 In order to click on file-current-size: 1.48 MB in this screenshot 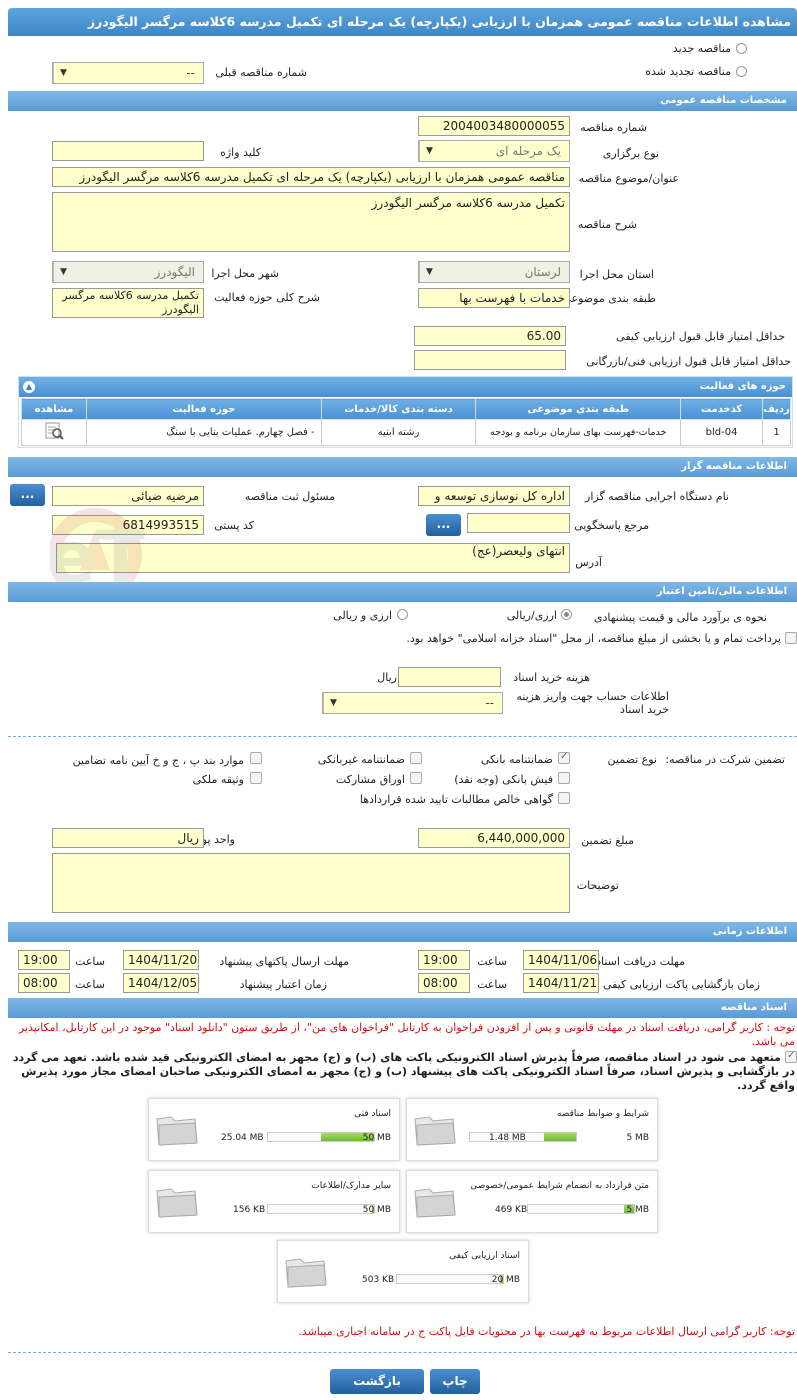, I will do `click(507, 1138)`.